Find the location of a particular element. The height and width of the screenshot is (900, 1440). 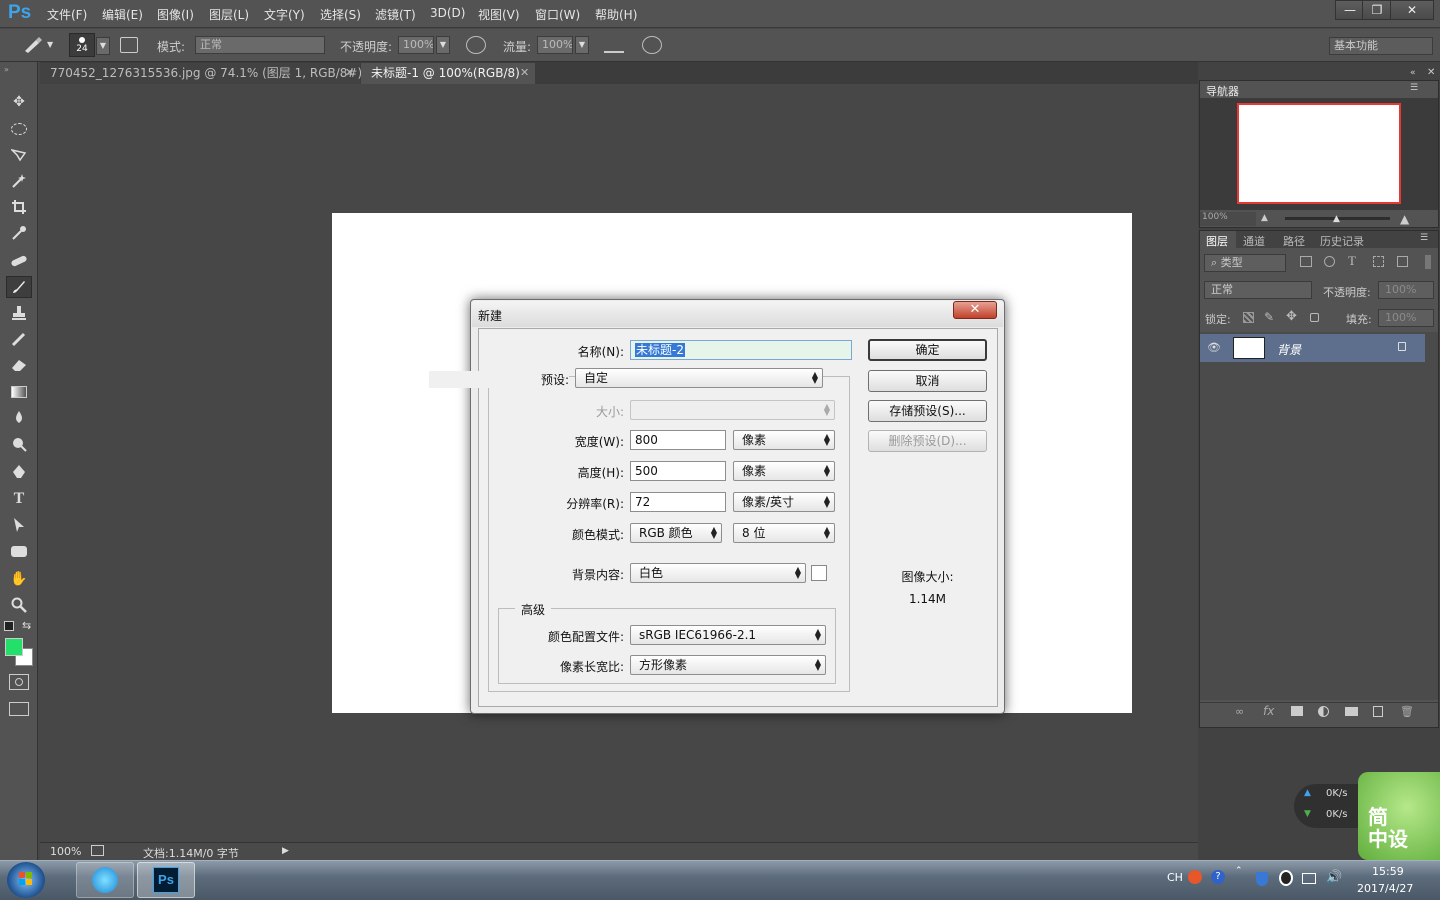

clone-stamp-tool-icon is located at coordinates (19, 313).